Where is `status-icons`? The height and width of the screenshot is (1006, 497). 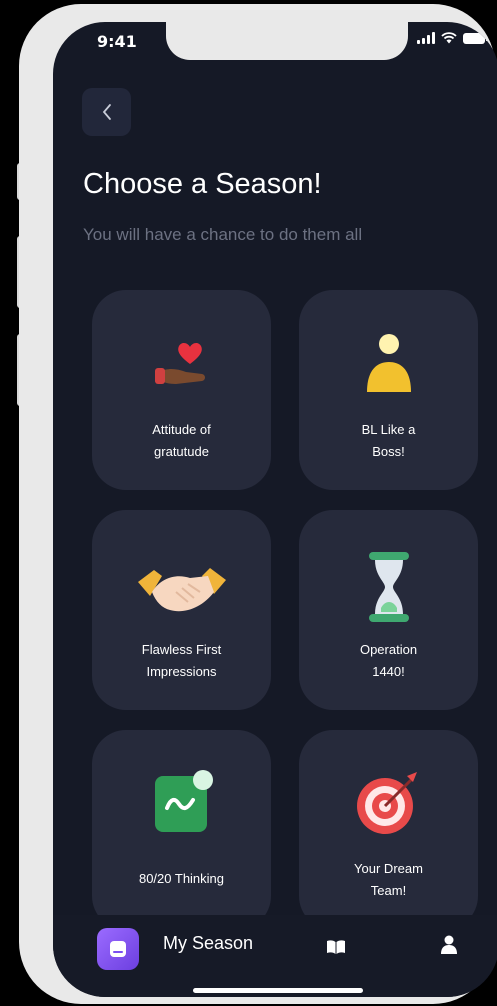
status-icons is located at coordinates (452, 38).